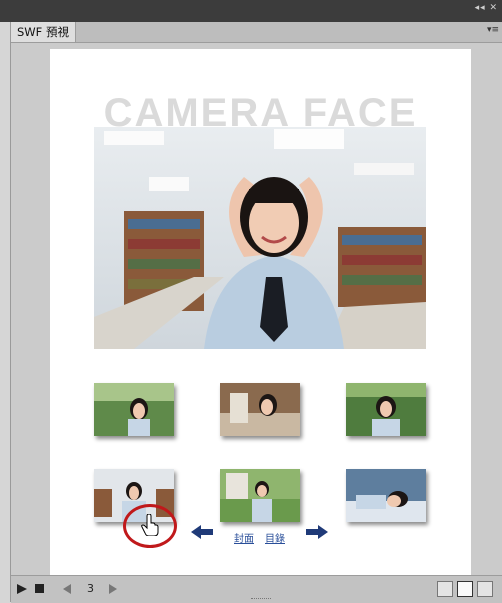  What do you see at coordinates (261, 599) in the screenshot?
I see `resize-grip` at bounding box center [261, 599].